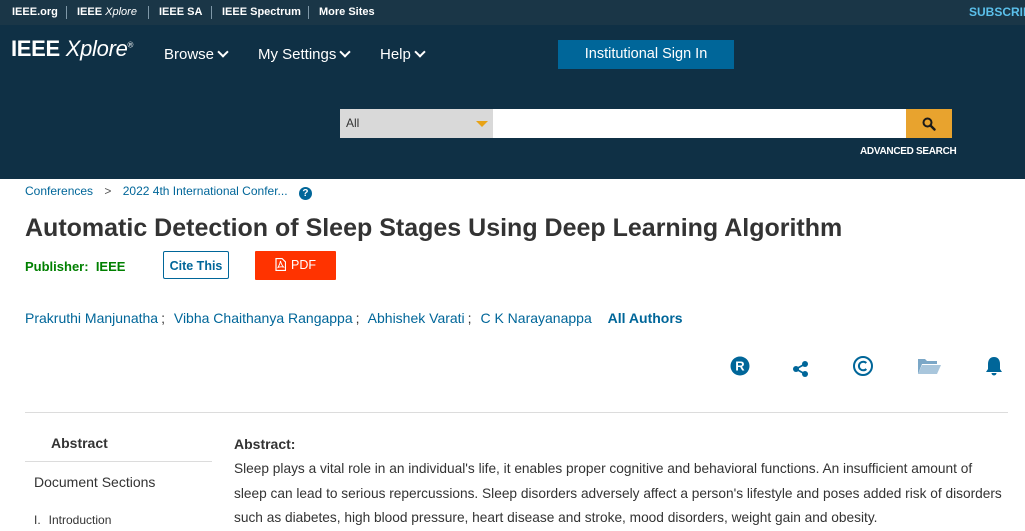 Image resolution: width=1025 pixels, height=531 pixels. I want to click on publisher-name: IEEE, so click(110, 266).